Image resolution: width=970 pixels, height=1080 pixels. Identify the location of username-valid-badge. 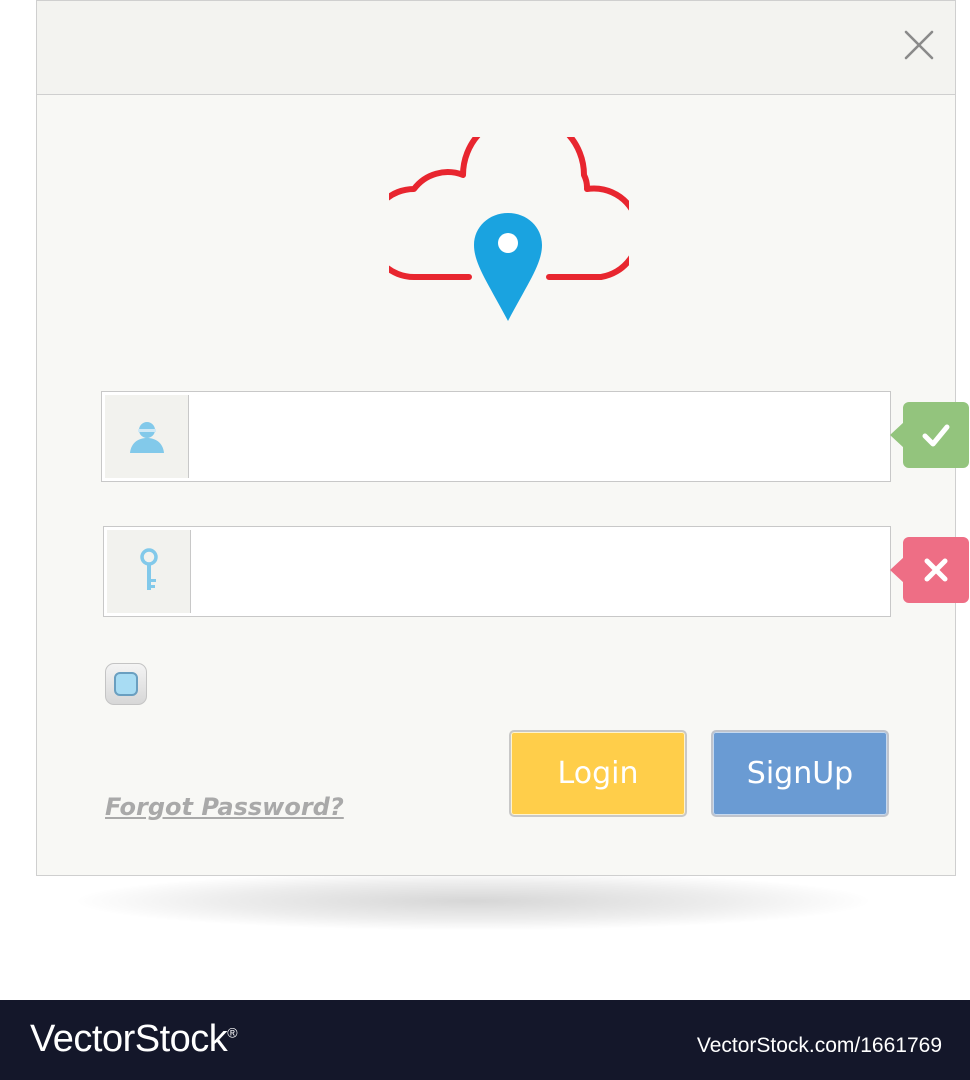
(929, 435).